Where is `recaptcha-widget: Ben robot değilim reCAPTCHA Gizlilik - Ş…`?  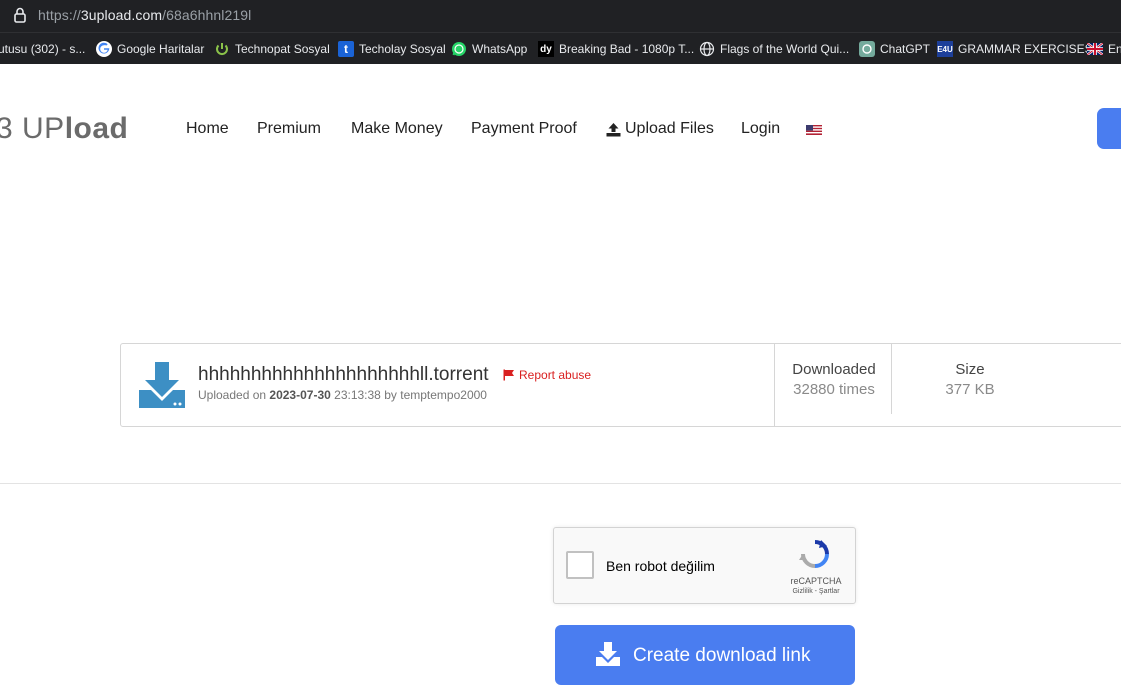 recaptcha-widget: Ben robot değilim reCAPTCHA Gizlilik - Ş… is located at coordinates (704, 565).